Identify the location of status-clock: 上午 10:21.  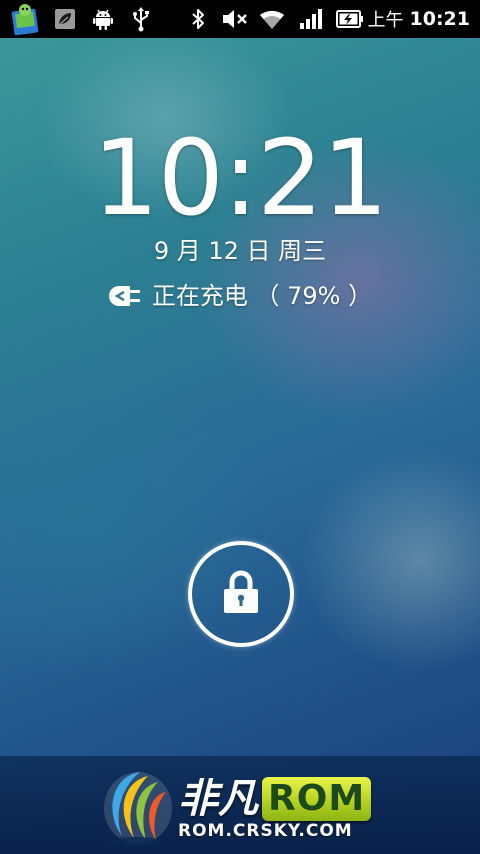
(419, 19).